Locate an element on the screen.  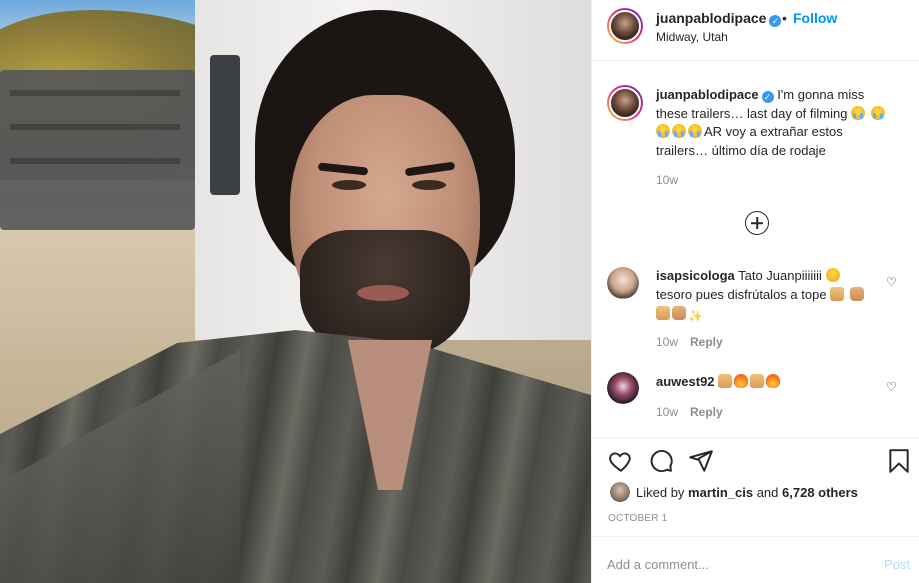
post-actions-bar is located at coordinates (755, 461).